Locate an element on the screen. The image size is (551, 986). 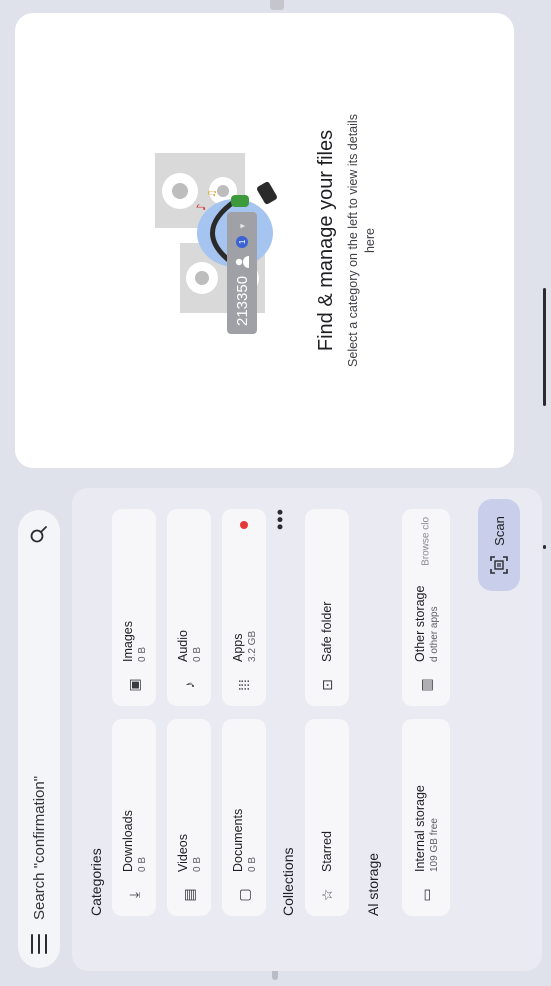
music-note-icon: ♪ is located at coordinates (189, 685).